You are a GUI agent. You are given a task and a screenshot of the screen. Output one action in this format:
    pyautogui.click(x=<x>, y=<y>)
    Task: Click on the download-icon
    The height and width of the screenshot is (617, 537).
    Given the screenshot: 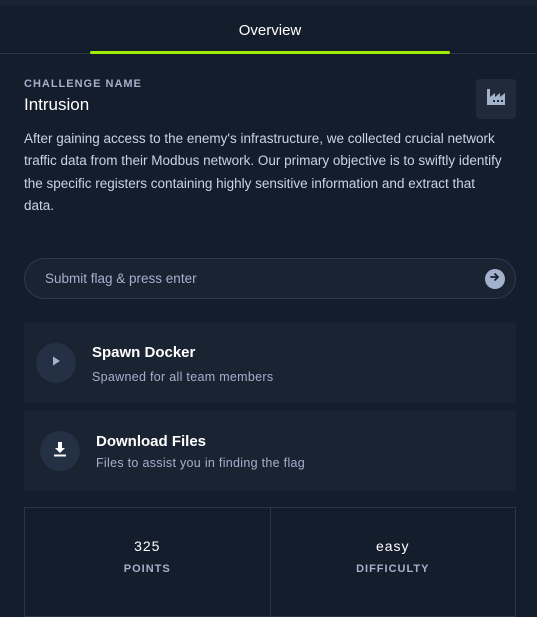 What is the action you would take?
    pyautogui.click(x=60, y=451)
    